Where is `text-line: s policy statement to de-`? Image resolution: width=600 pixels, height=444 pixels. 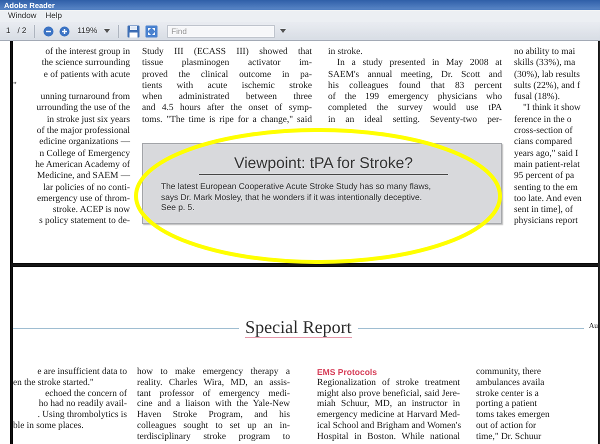
text-line: s policy statement to de- is located at coordinates (84, 222).